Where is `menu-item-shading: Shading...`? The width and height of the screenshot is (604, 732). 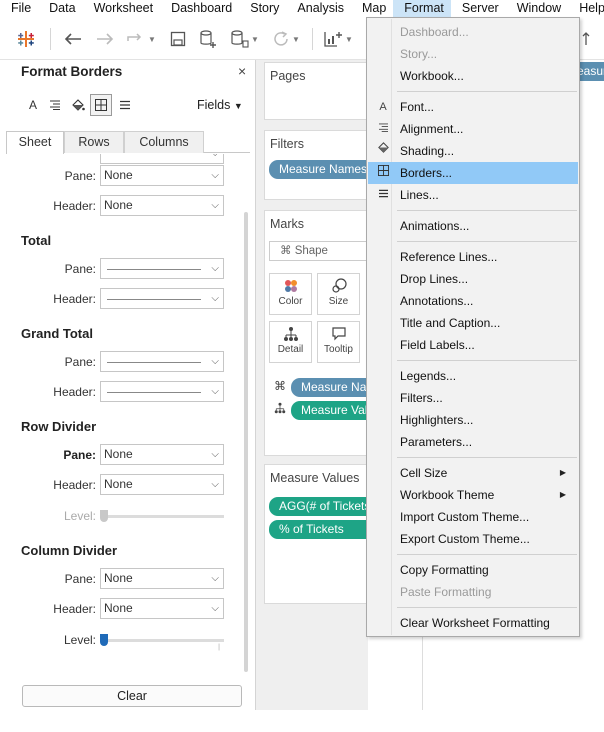 menu-item-shading: Shading... is located at coordinates (473, 151).